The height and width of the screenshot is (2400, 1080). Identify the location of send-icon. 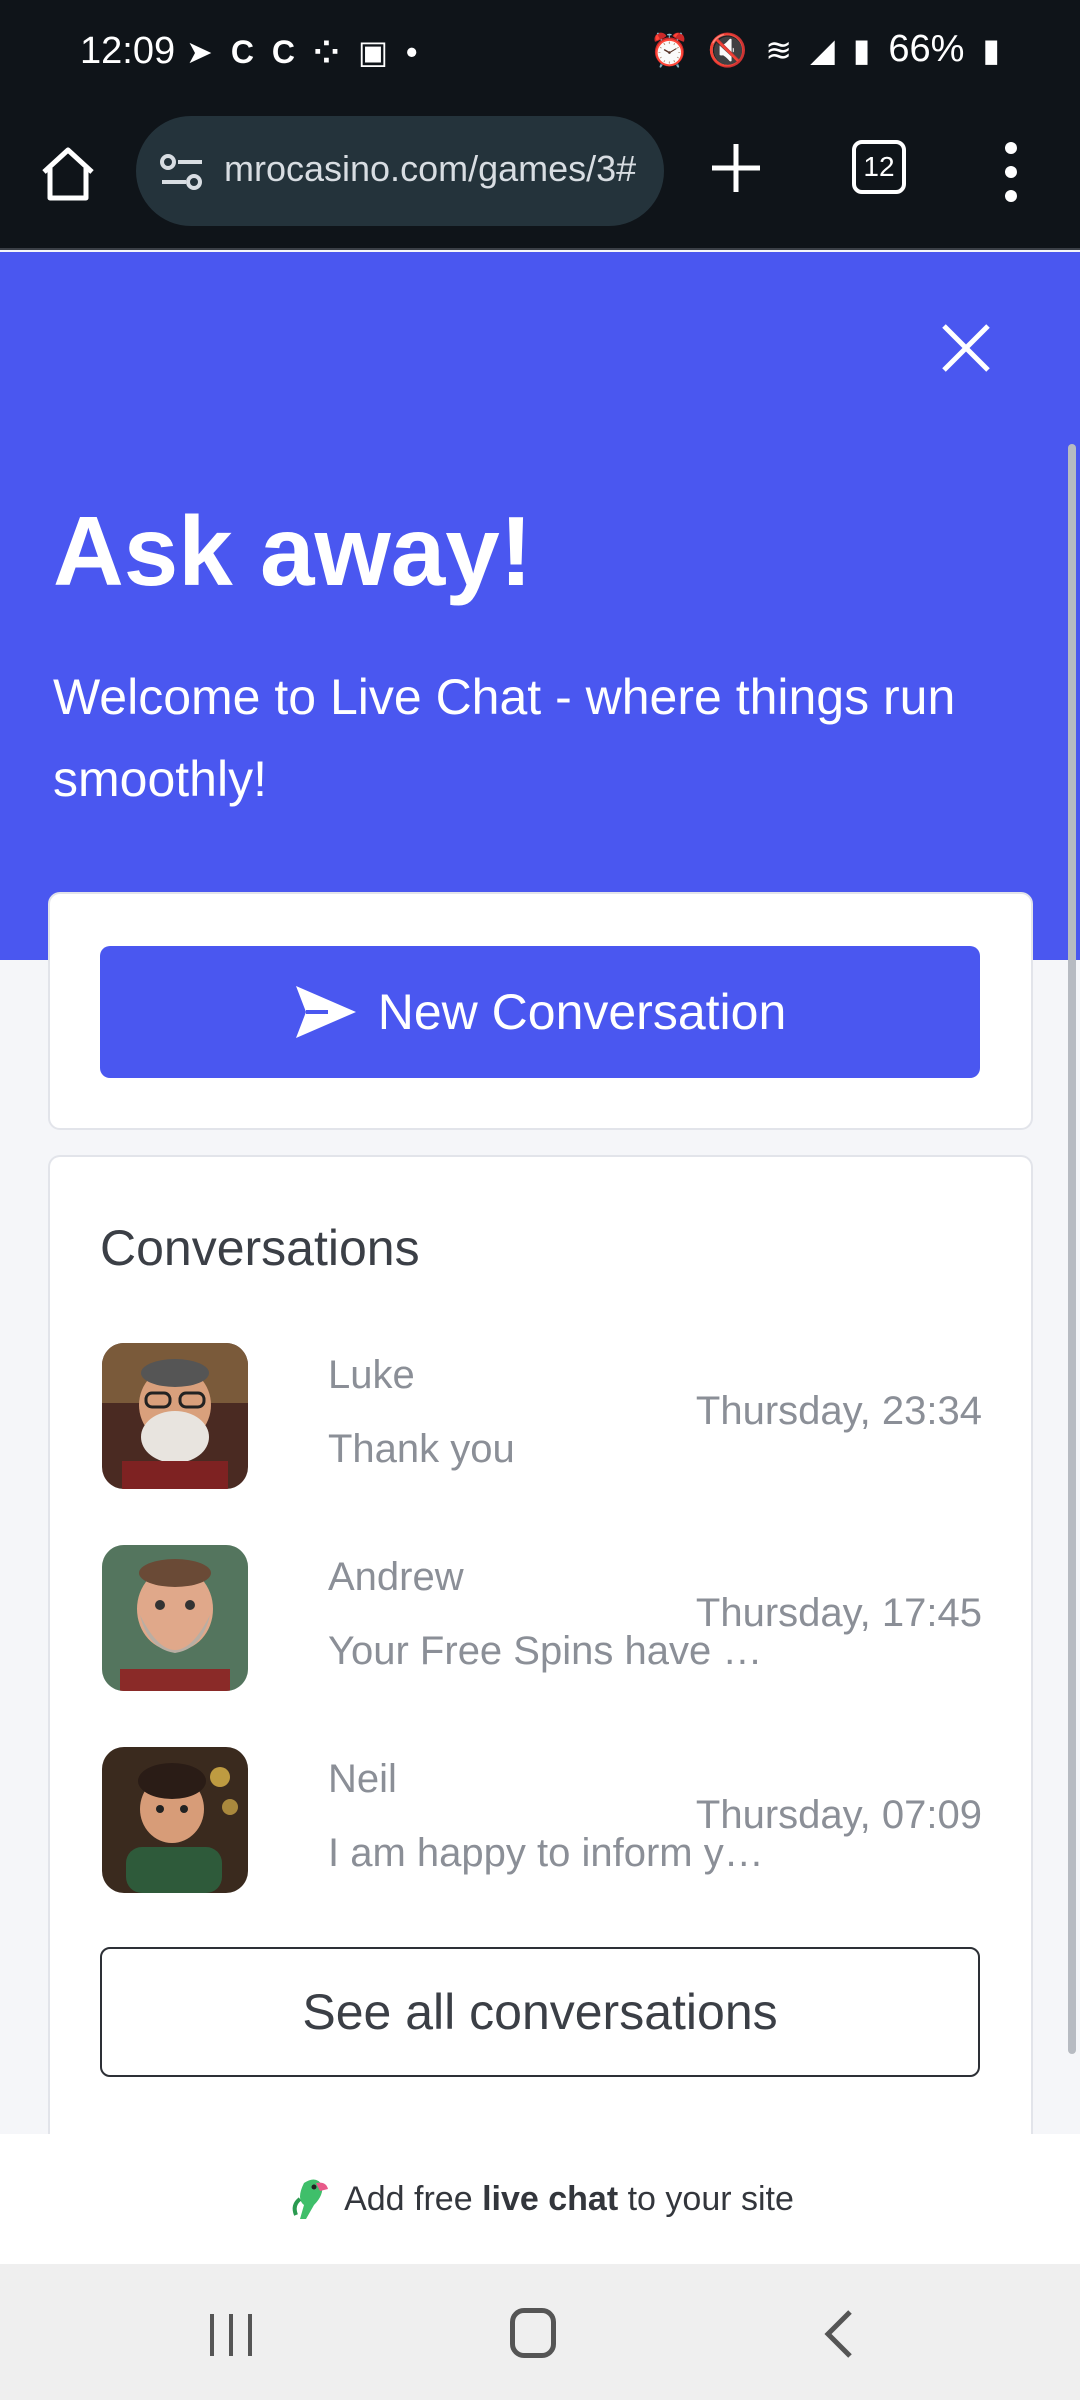
(325, 1012).